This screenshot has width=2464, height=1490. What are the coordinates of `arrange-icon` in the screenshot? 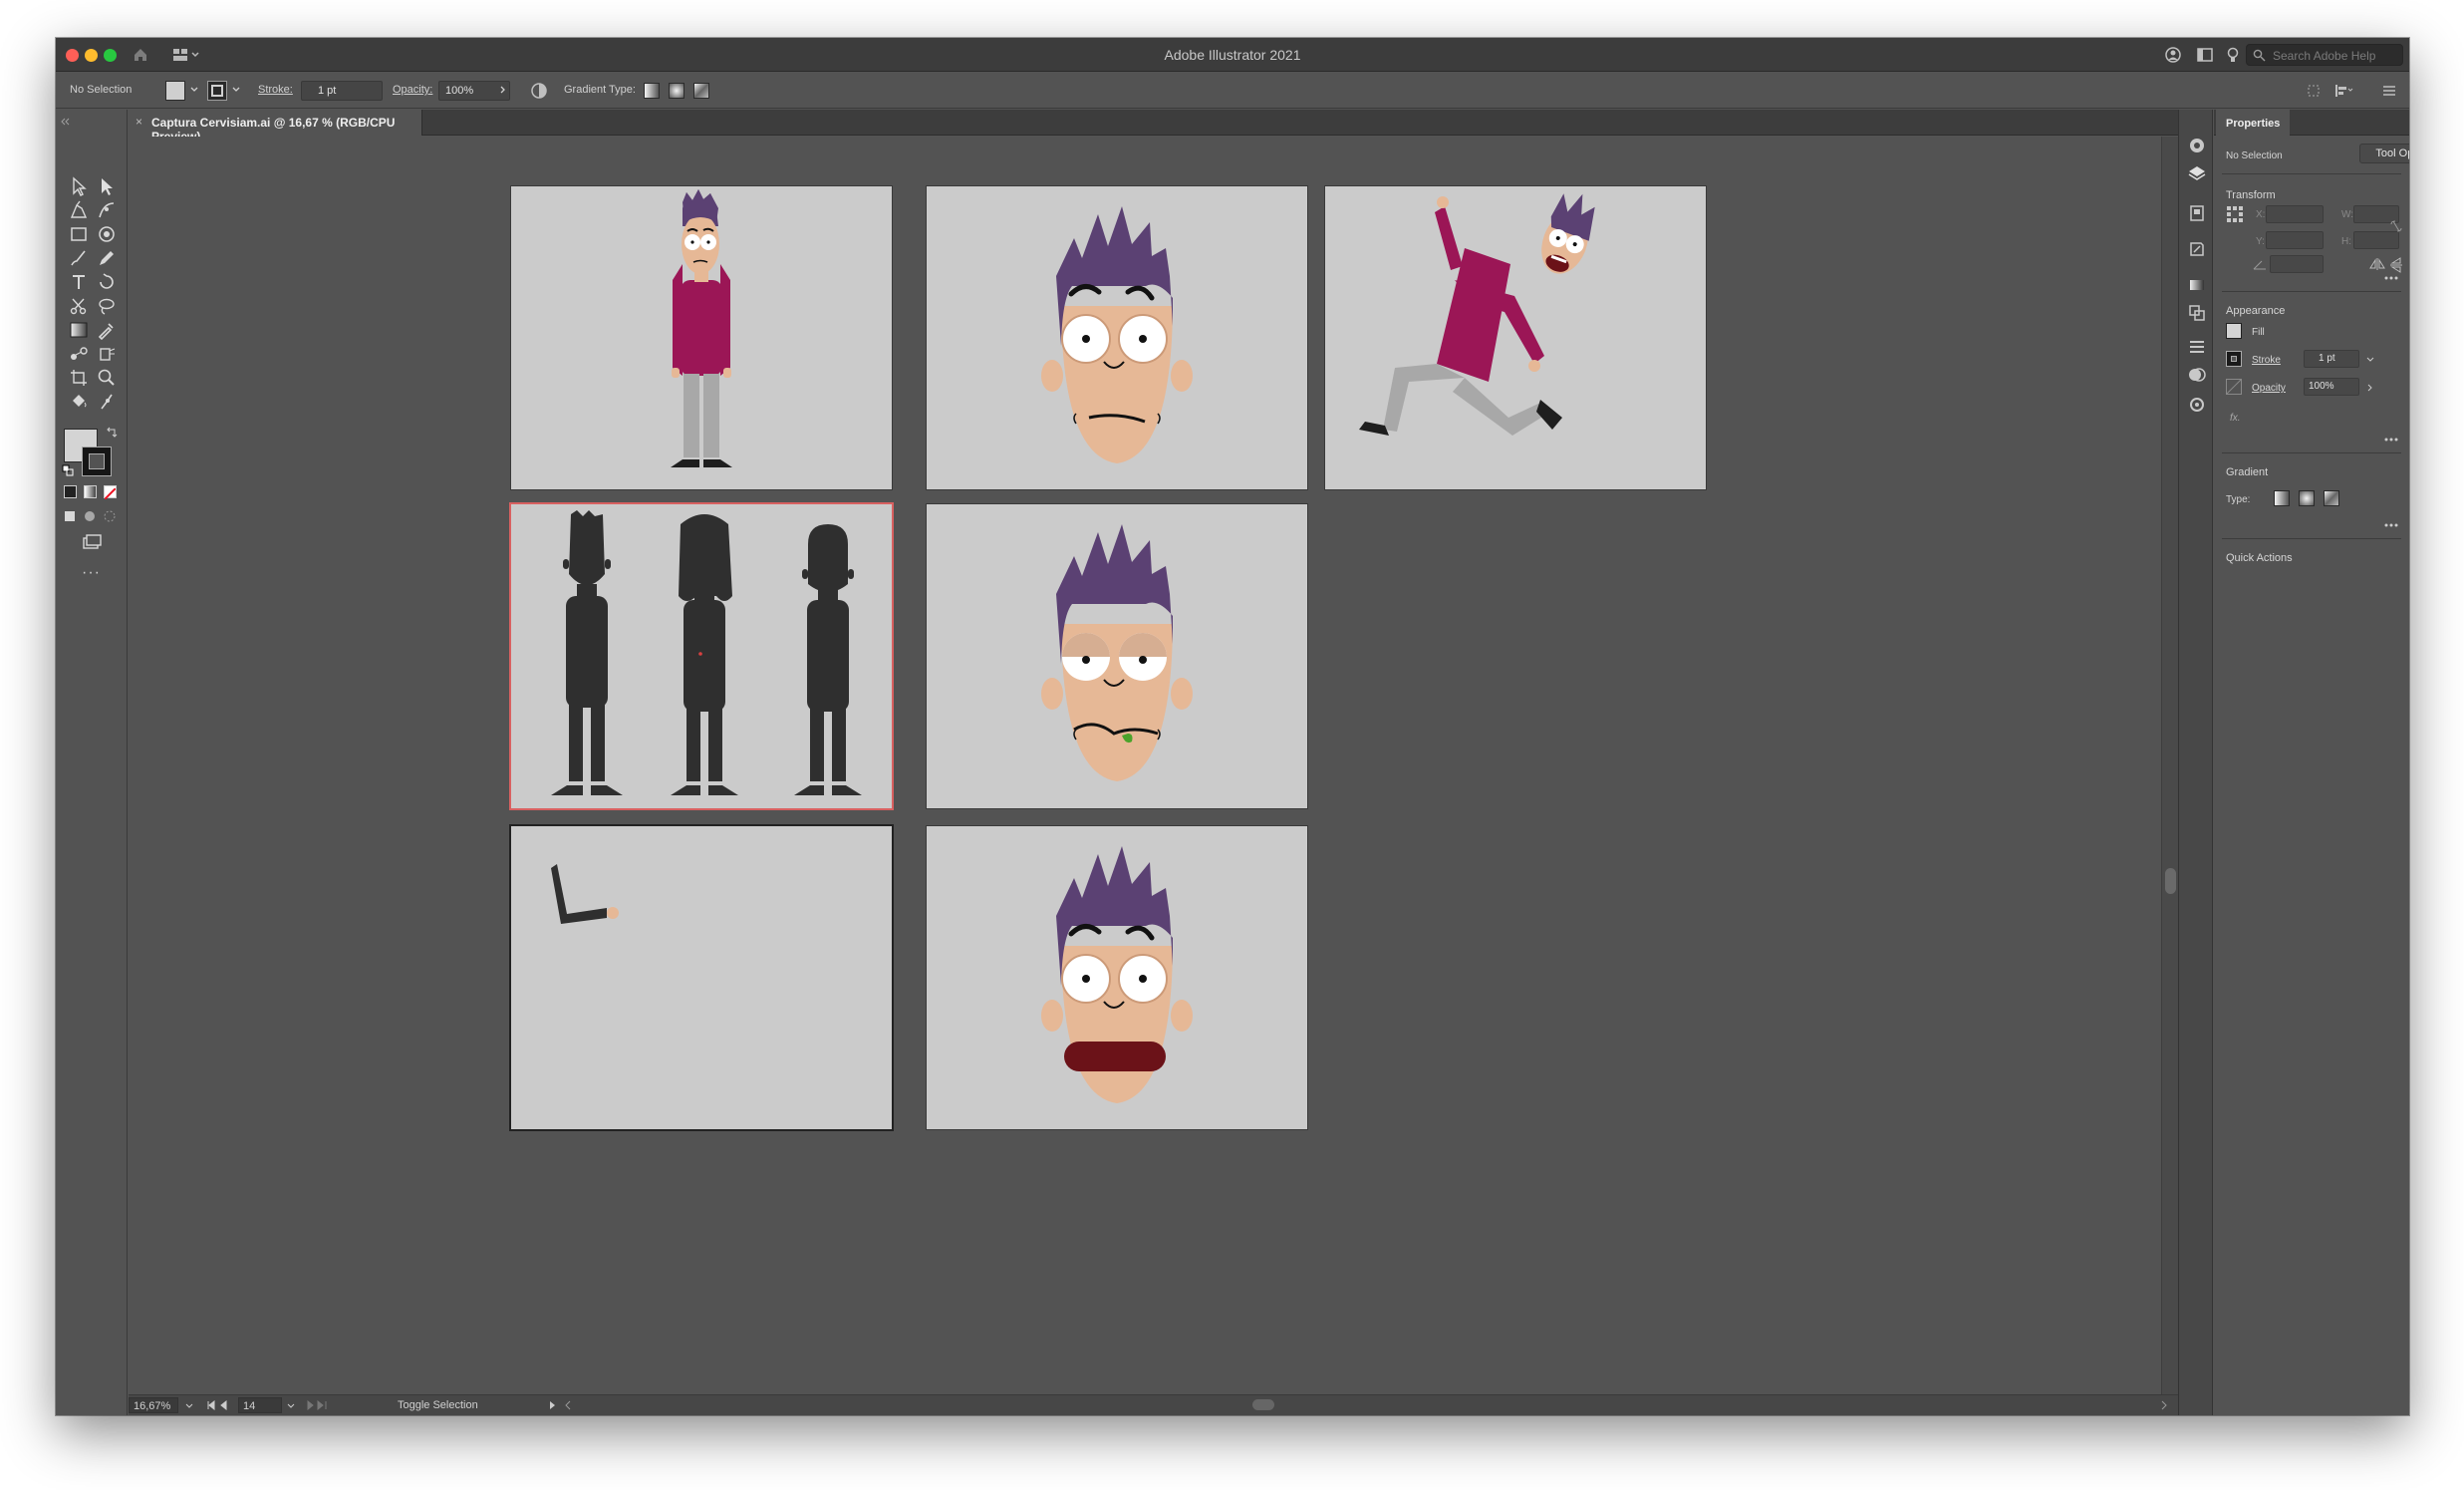 It's located at (2343, 91).